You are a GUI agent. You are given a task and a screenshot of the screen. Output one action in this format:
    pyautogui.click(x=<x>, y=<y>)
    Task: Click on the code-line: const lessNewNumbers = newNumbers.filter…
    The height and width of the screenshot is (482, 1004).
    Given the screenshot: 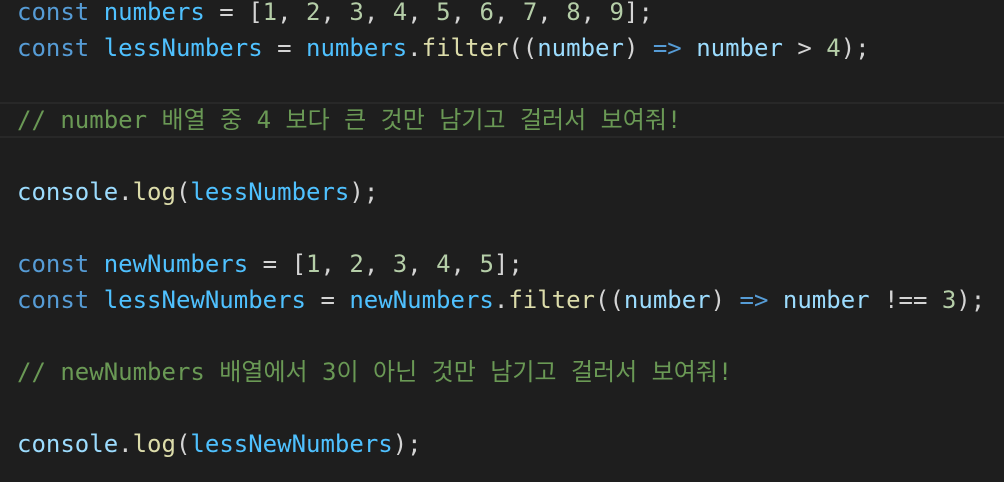 What is the action you would take?
    pyautogui.click(x=502, y=300)
    